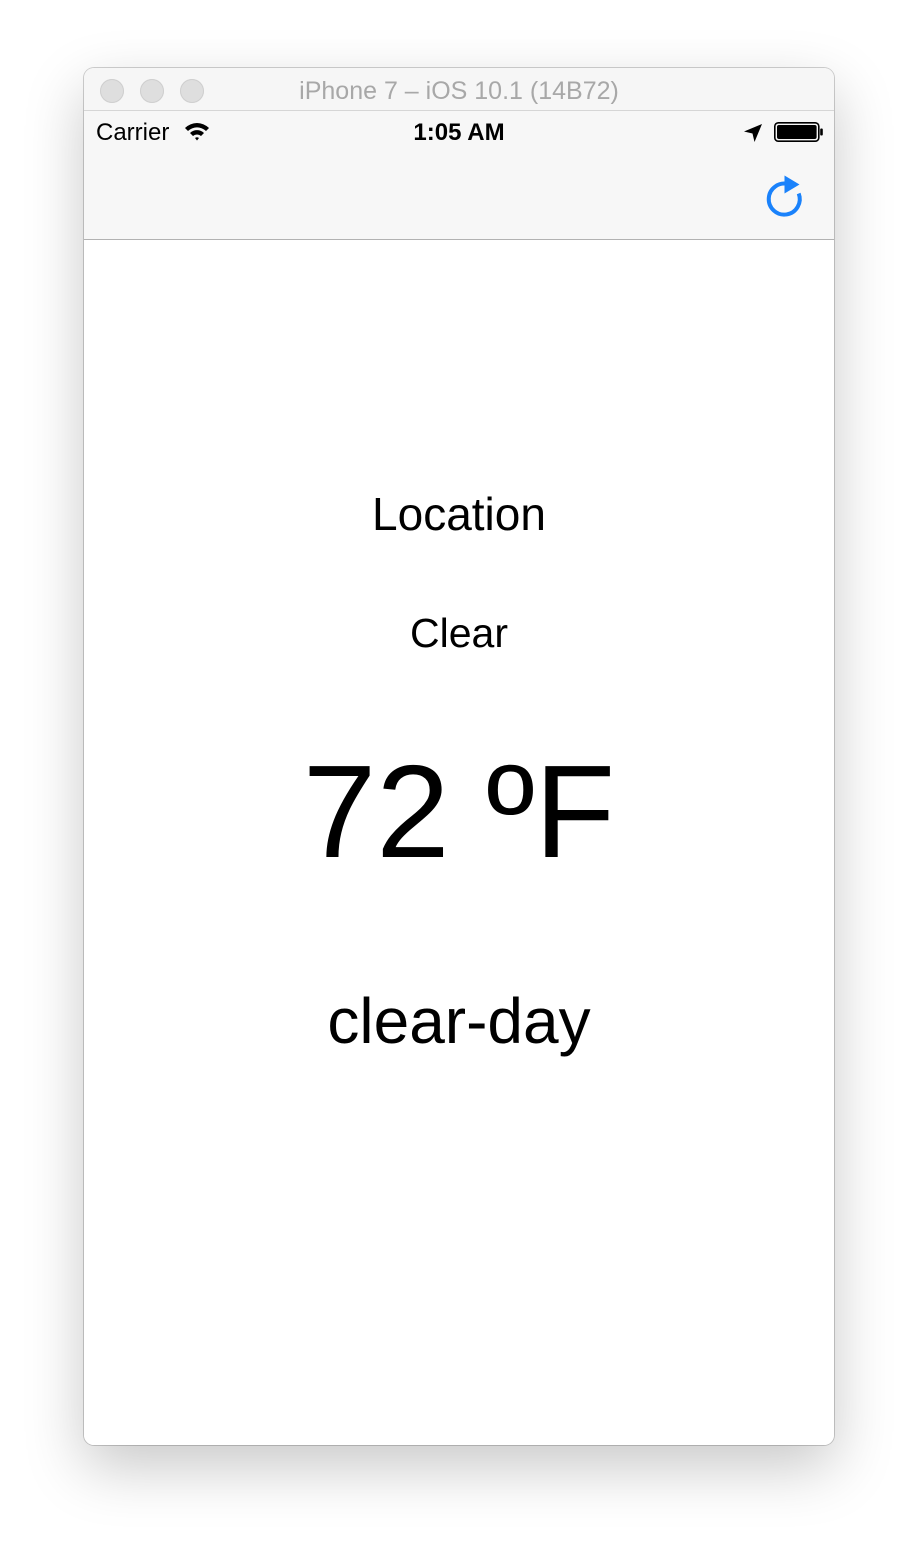 Image resolution: width=918 pixels, height=1546 pixels. Describe the element at coordinates (459, 1021) in the screenshot. I see `weather-icon-label: clear-day` at that location.